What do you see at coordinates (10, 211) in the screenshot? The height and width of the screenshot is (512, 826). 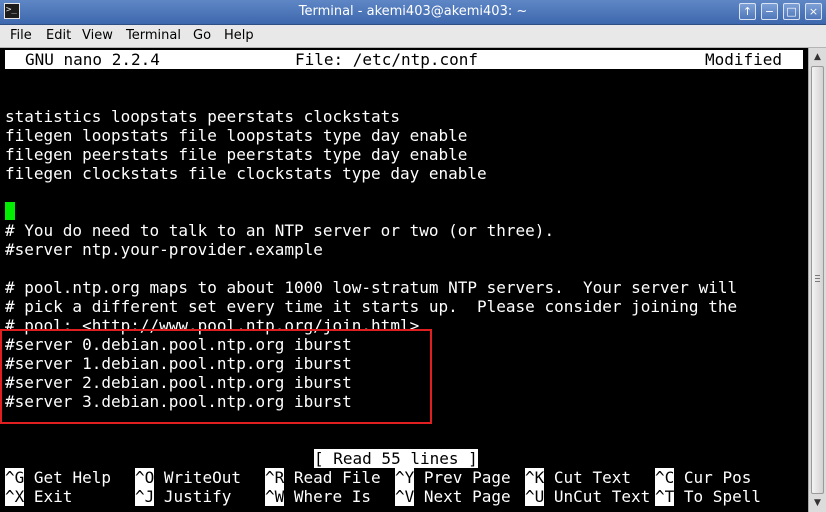 I see `text-cursor` at bounding box center [10, 211].